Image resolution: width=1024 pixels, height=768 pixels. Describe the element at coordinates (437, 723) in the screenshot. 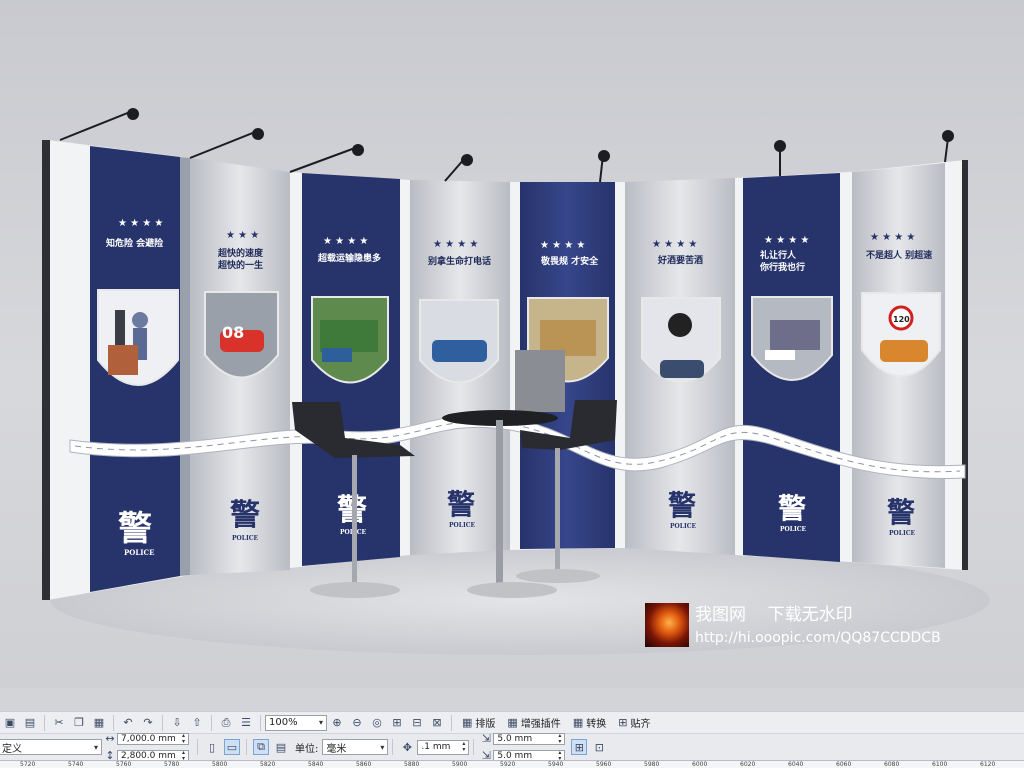

I see `zoom-height-icon: ⊠` at that location.